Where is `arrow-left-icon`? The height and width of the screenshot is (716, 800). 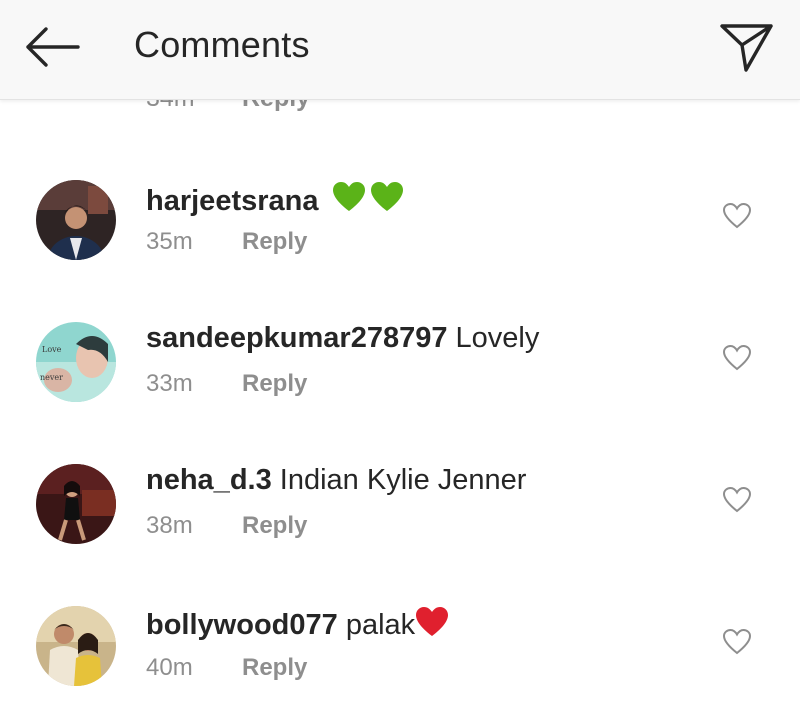 arrow-left-icon is located at coordinates (53, 47).